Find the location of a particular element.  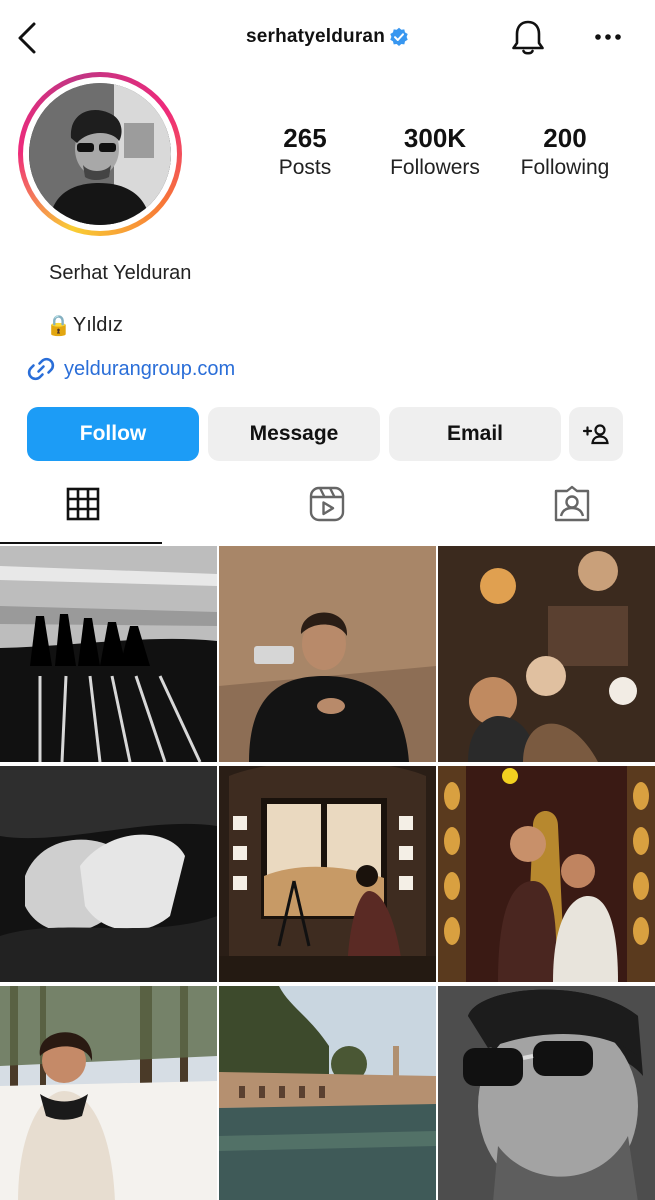

notifications-button is located at coordinates (528, 38).